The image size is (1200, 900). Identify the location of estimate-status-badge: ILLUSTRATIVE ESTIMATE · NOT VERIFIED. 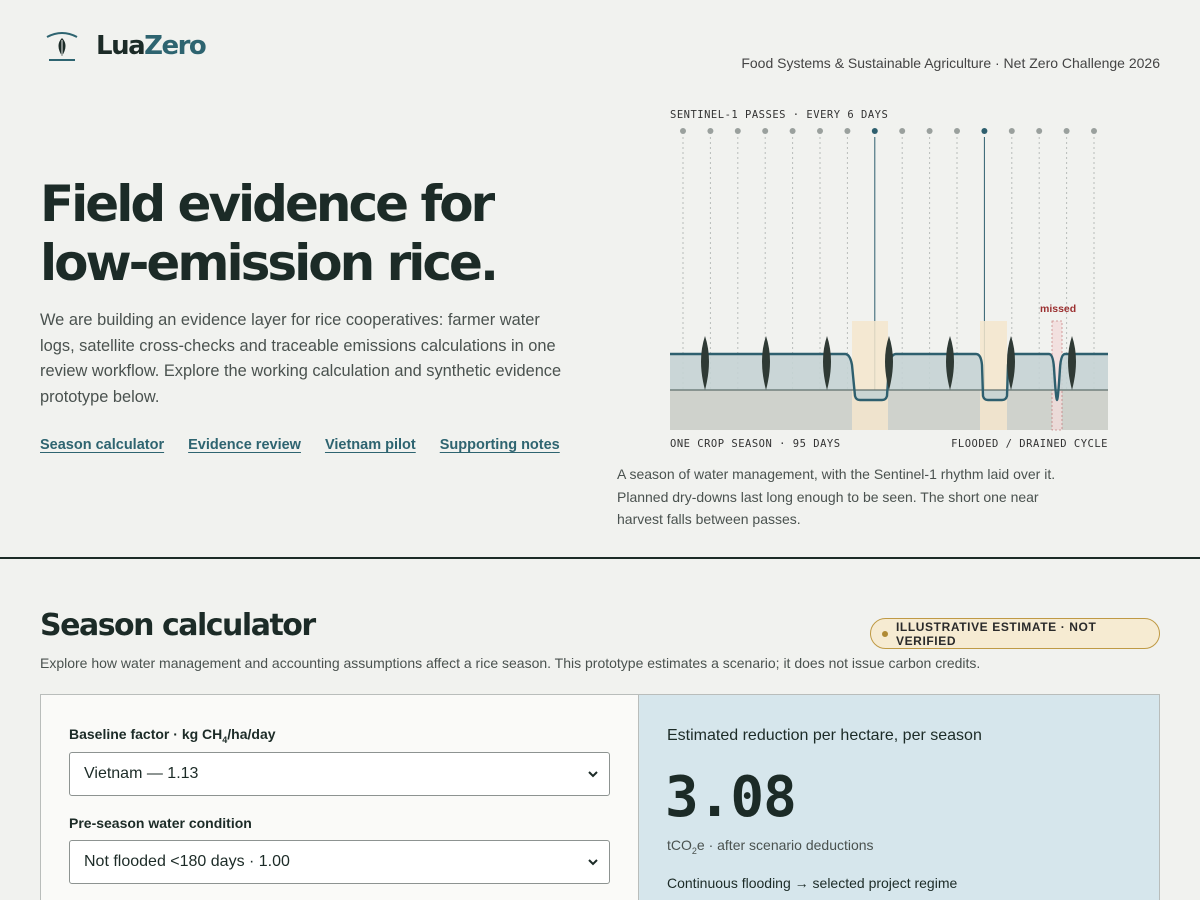
(1015, 633).